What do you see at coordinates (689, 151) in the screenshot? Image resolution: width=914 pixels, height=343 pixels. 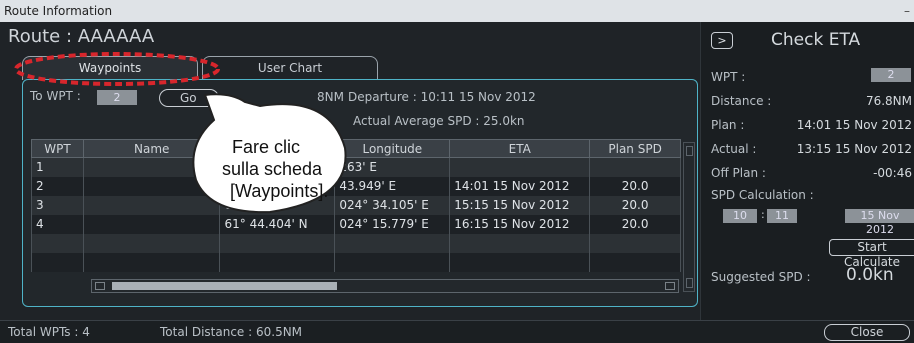 I see `scroll-up-icon` at bounding box center [689, 151].